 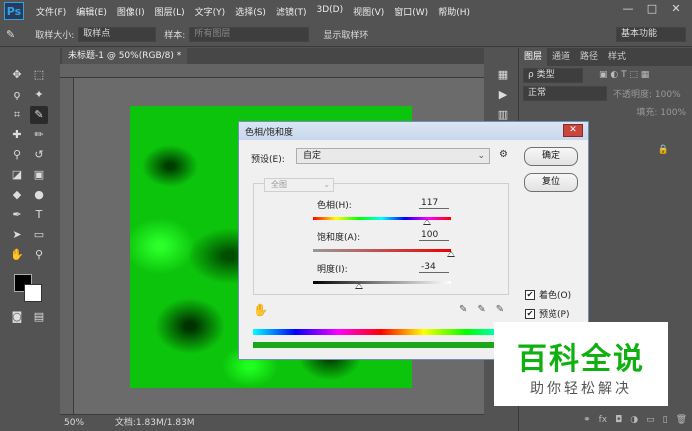 What do you see at coordinates (381, 332) in the screenshot?
I see `source-color-bar` at bounding box center [381, 332].